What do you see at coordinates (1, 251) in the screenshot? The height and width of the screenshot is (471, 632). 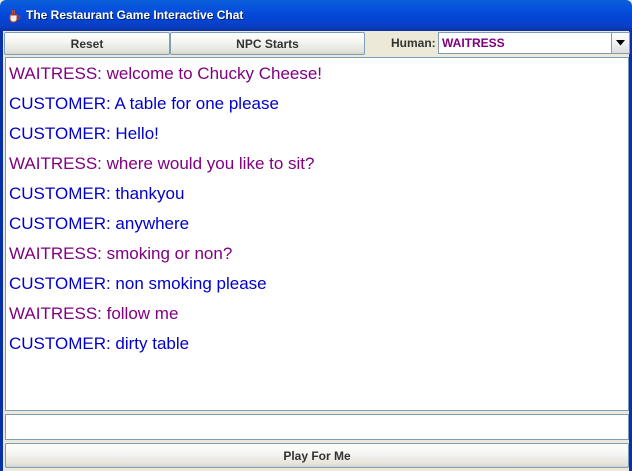 I see `window-frame-left` at bounding box center [1, 251].